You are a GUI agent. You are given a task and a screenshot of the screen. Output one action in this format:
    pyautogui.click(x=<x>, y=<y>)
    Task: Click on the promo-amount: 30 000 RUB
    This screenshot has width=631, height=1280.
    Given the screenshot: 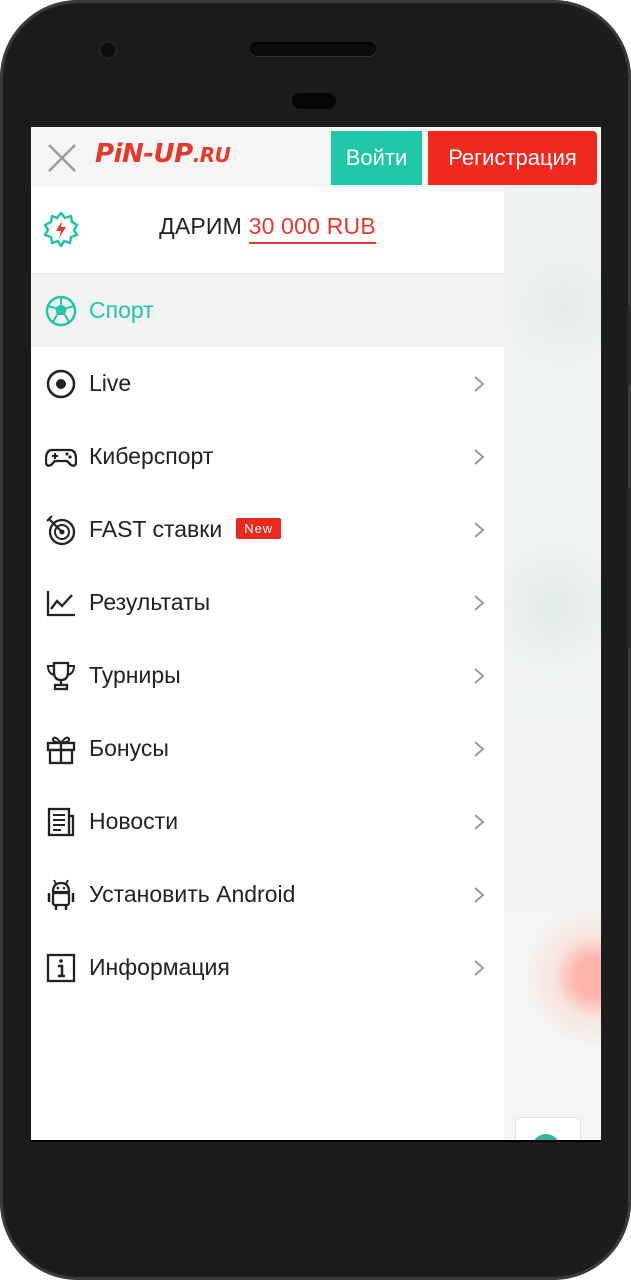 What is the action you would take?
    pyautogui.click(x=312, y=228)
    